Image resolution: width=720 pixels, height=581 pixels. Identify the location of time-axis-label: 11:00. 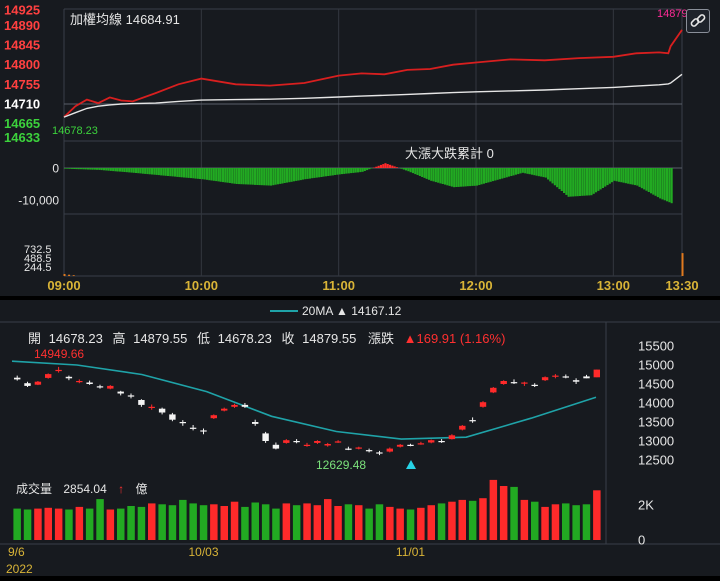
(338, 285).